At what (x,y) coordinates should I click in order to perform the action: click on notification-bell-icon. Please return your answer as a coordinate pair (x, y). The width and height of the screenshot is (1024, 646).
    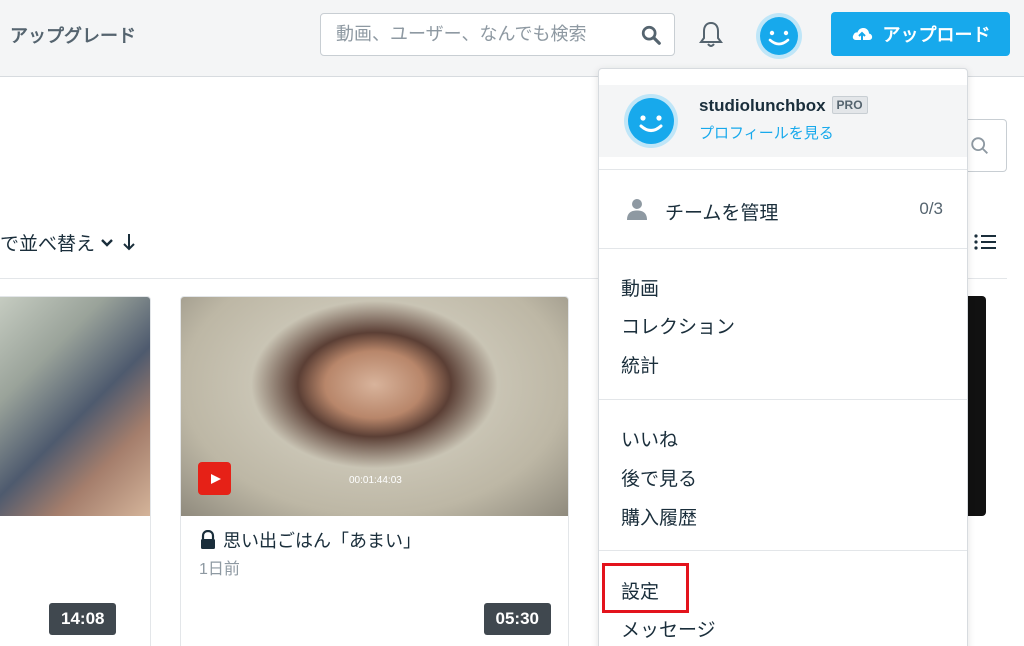
    Looking at the image, I should click on (711, 35).